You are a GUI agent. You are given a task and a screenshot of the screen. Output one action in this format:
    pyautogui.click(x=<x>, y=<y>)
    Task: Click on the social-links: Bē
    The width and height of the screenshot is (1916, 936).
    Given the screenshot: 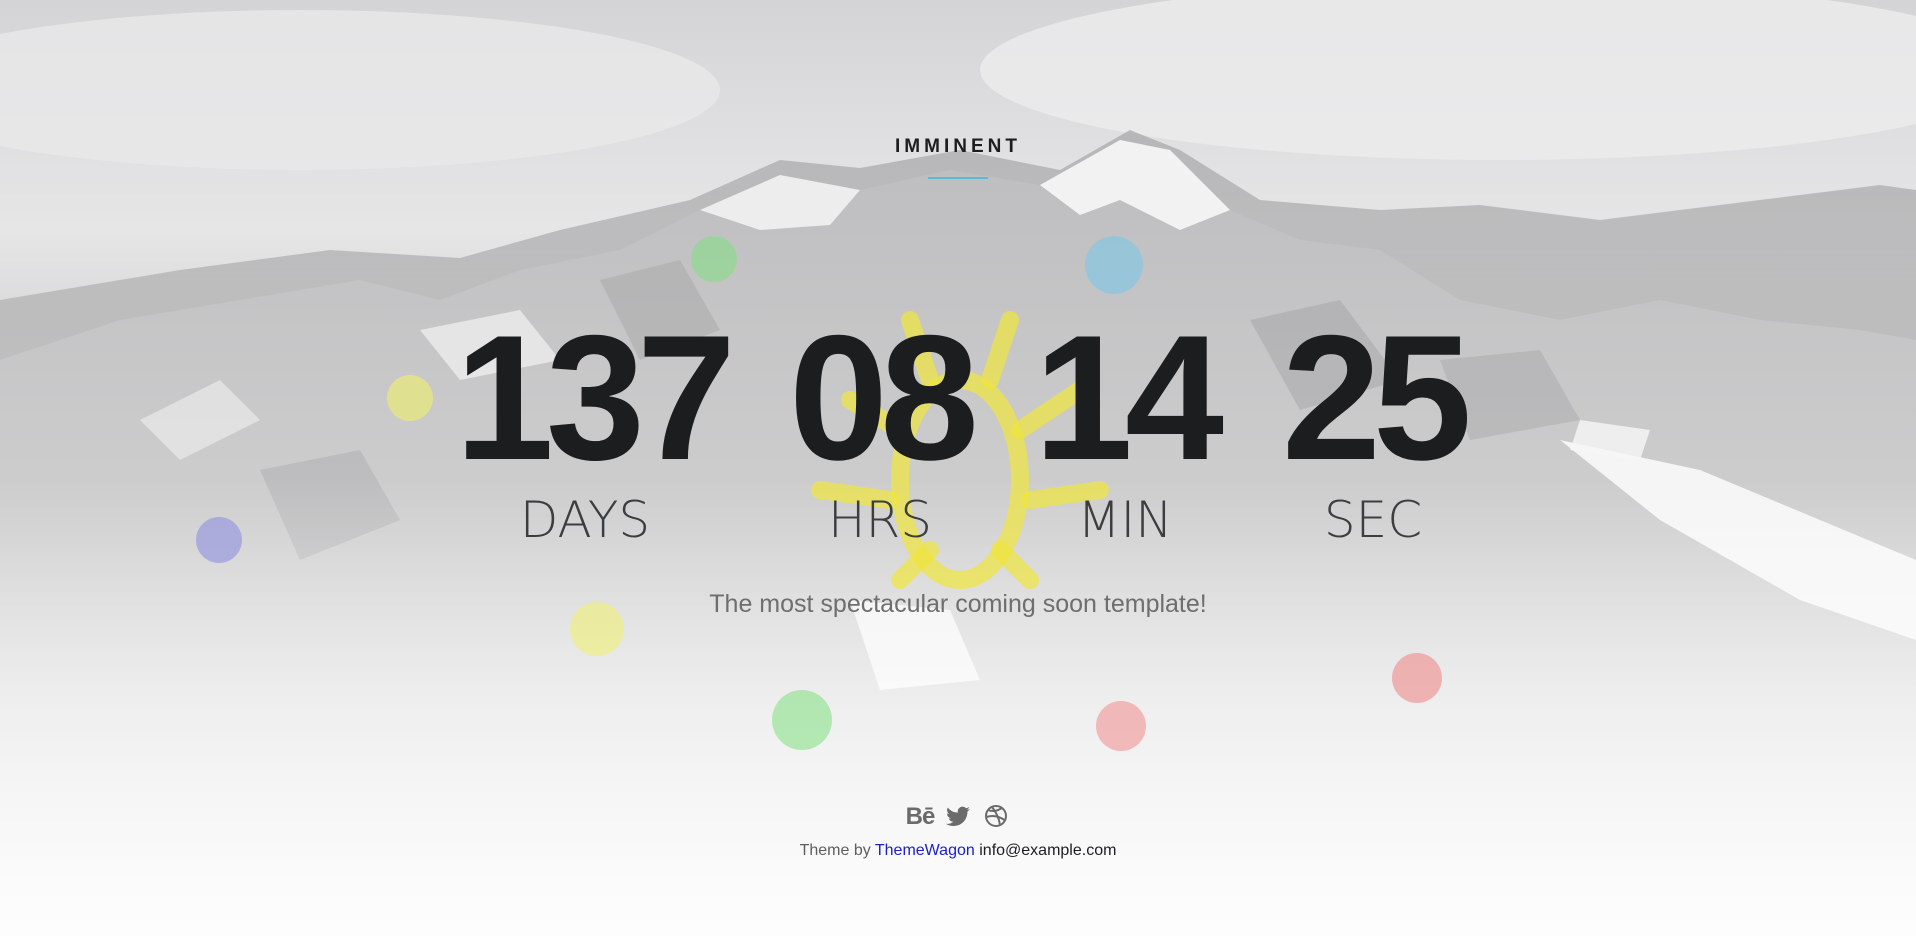 What is the action you would take?
    pyautogui.click(x=958, y=817)
    